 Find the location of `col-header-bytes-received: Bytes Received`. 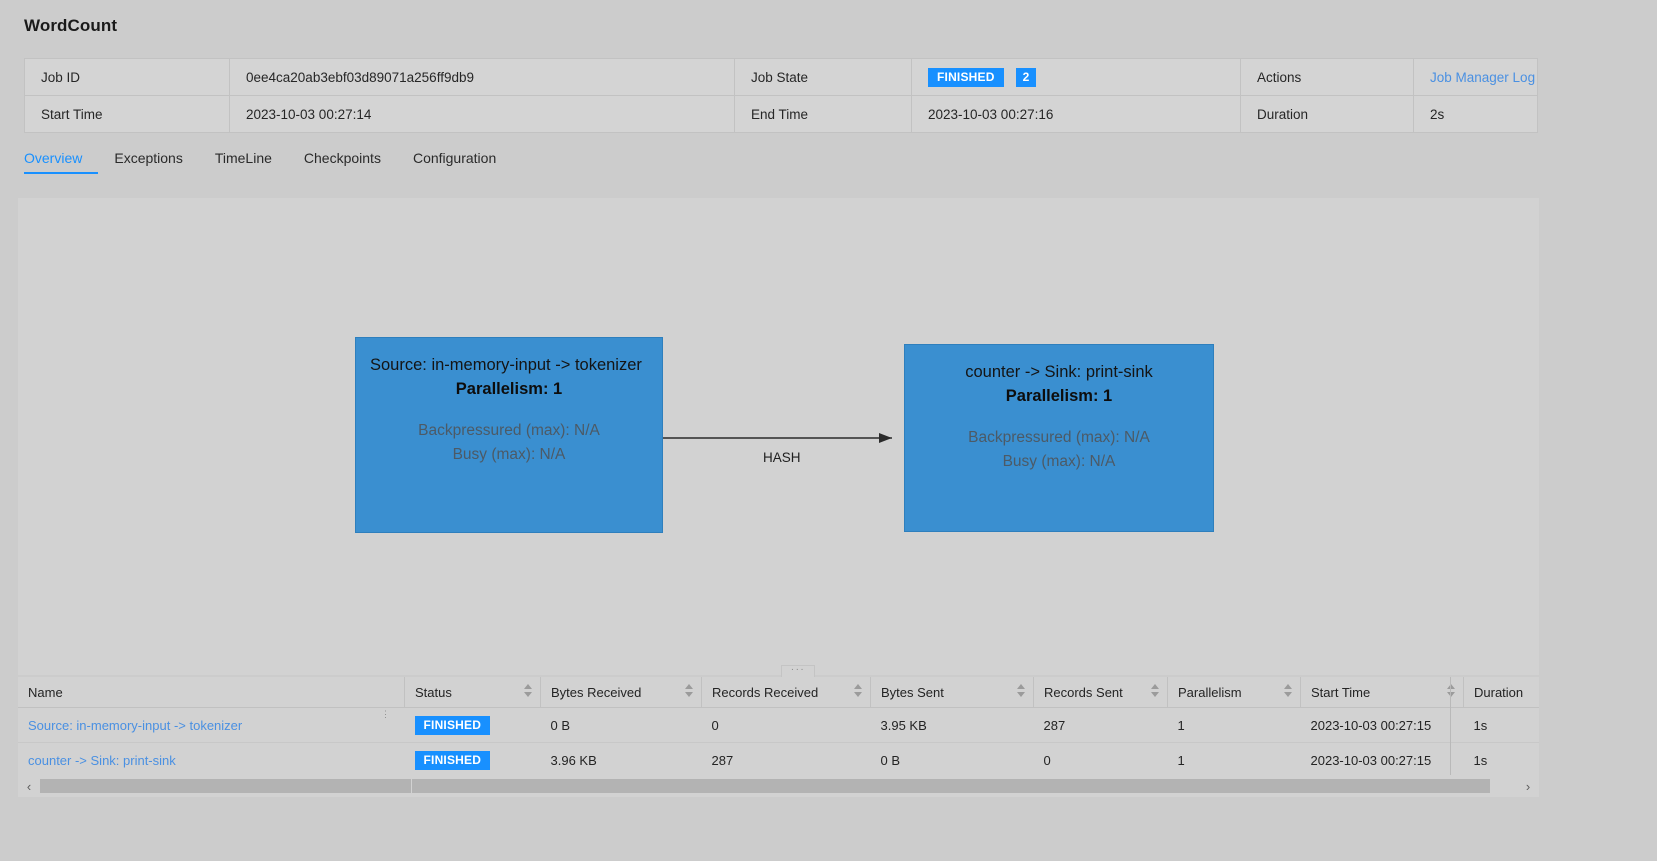

col-header-bytes-received: Bytes Received is located at coordinates (621, 692).